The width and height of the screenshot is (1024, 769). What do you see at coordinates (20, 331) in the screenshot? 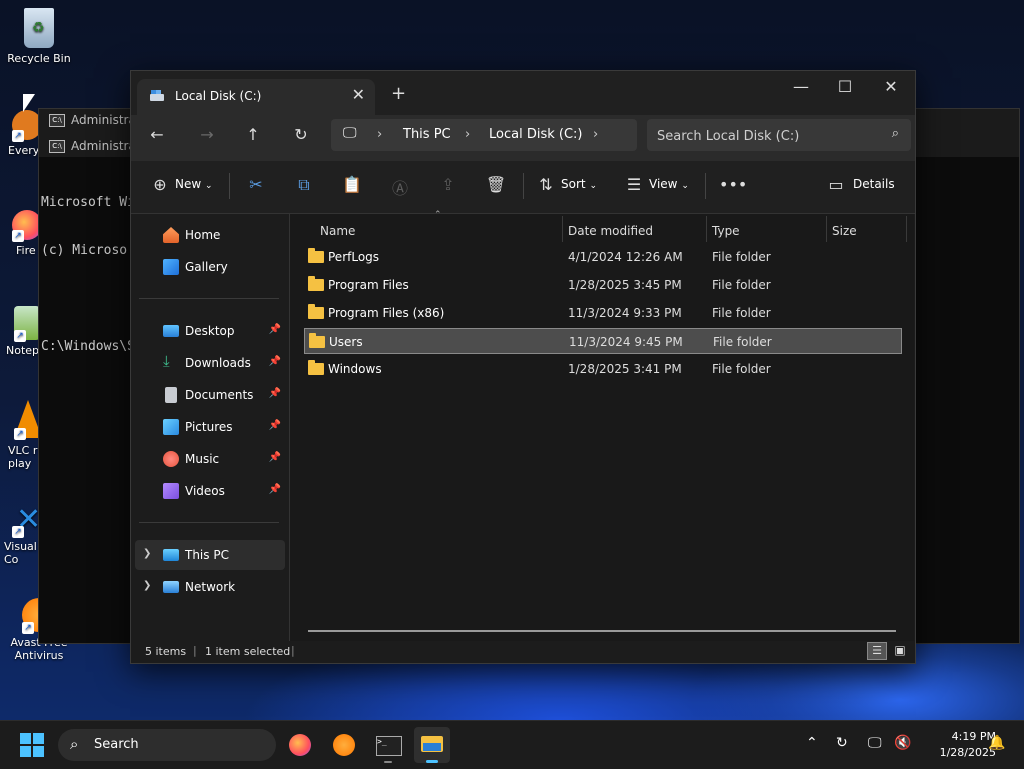
I see `desktop-icon-notepad: ↗ Notep` at bounding box center [20, 331].